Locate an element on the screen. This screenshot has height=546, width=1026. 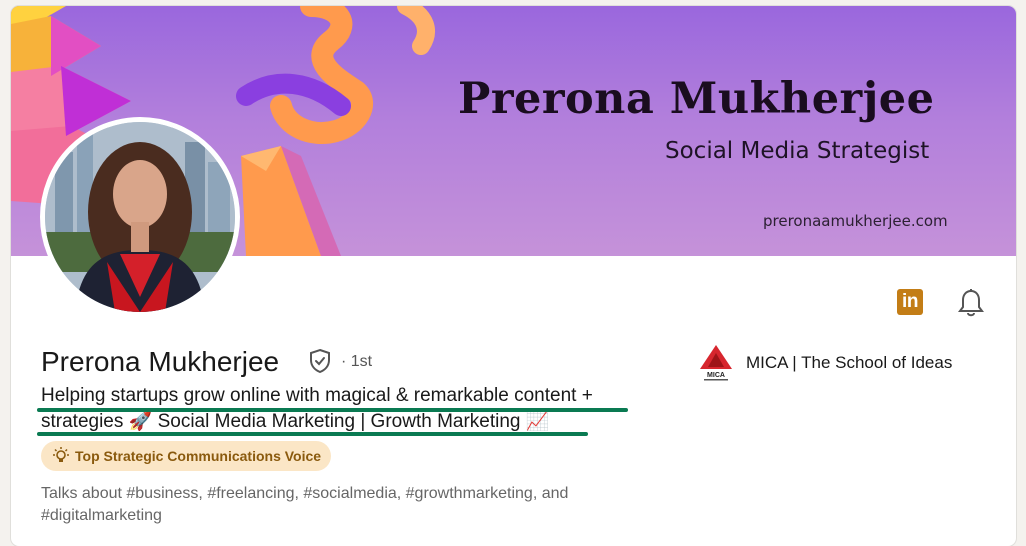
badge-label: Top Strategic Communications Voice is located at coordinates (198, 456).